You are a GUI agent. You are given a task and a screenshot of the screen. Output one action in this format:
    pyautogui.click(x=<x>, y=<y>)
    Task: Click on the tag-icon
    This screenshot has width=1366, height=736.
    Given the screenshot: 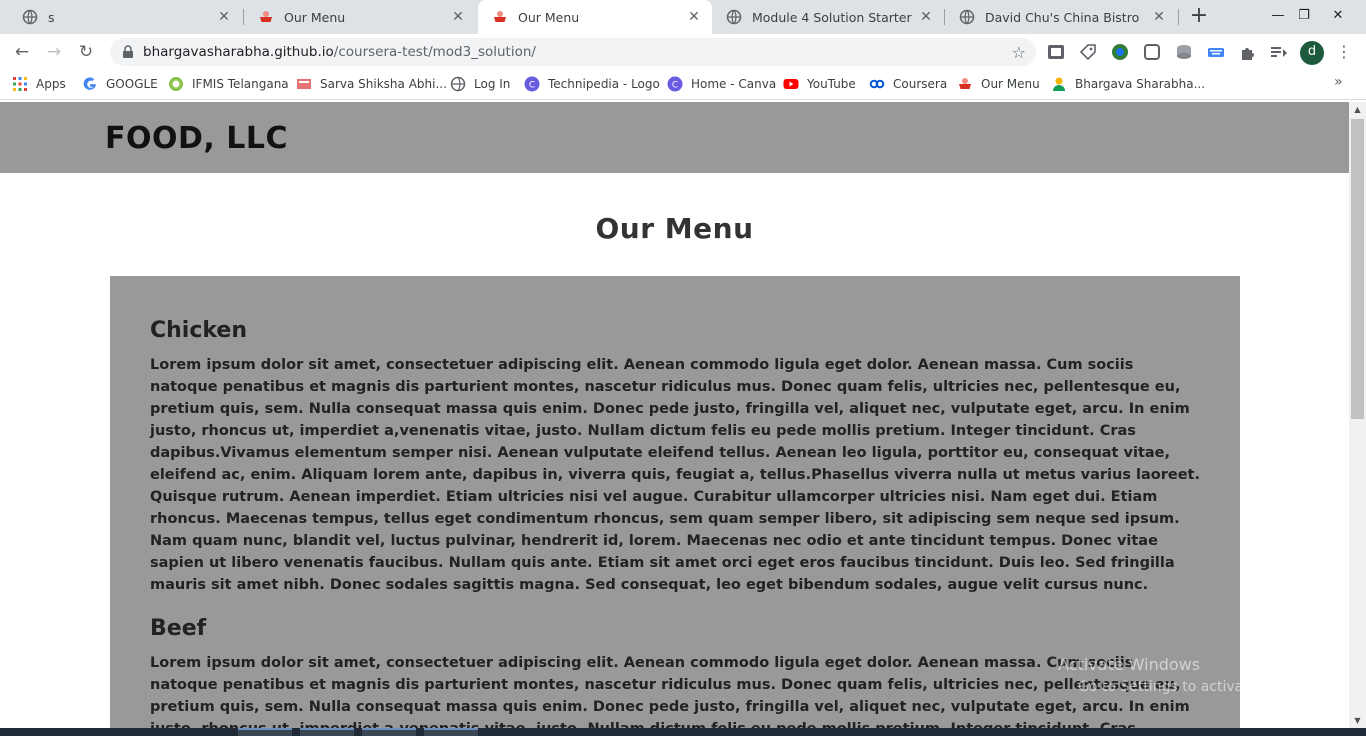 What is the action you would take?
    pyautogui.click(x=1088, y=52)
    